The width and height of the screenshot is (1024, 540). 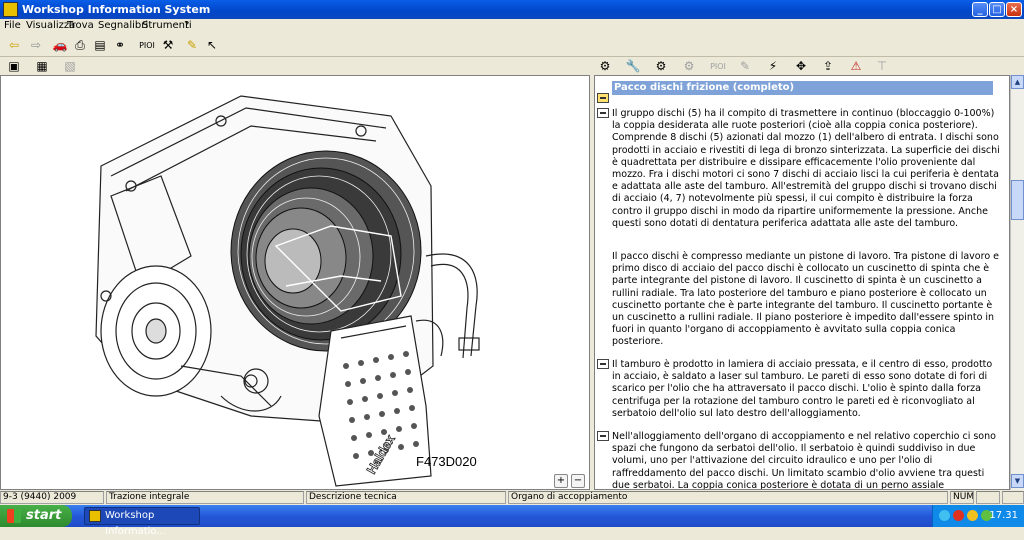 What do you see at coordinates (728, 497) in the screenshot?
I see `status-component: Organo di accoppiamento` at bounding box center [728, 497].